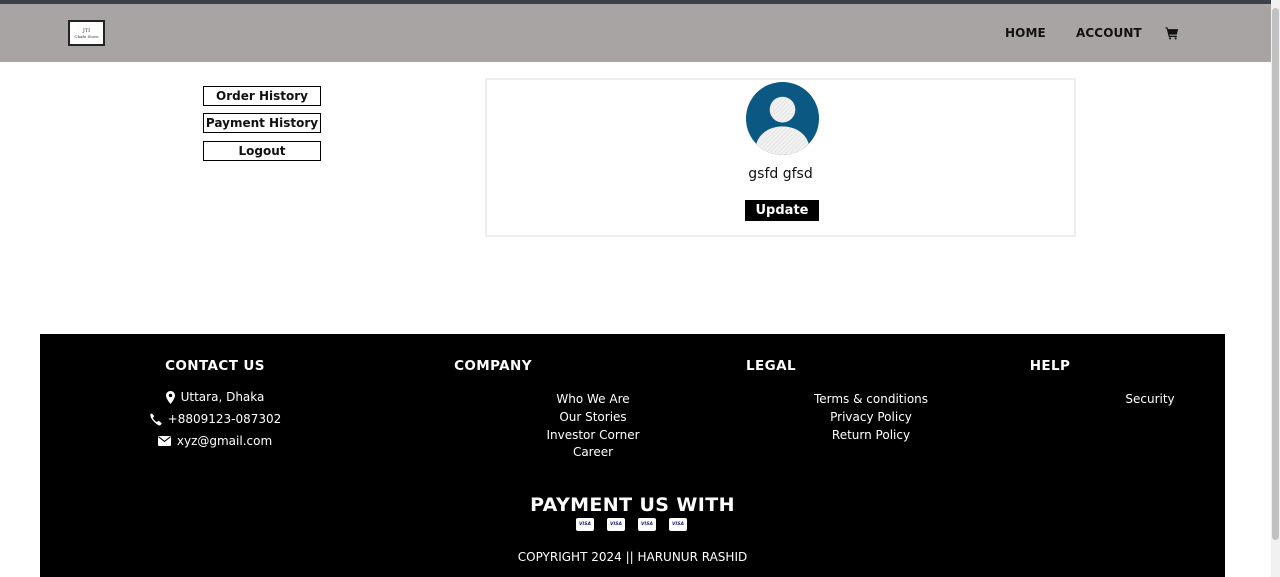  What do you see at coordinates (1150, 399) in the screenshot?
I see `security-link: Security` at bounding box center [1150, 399].